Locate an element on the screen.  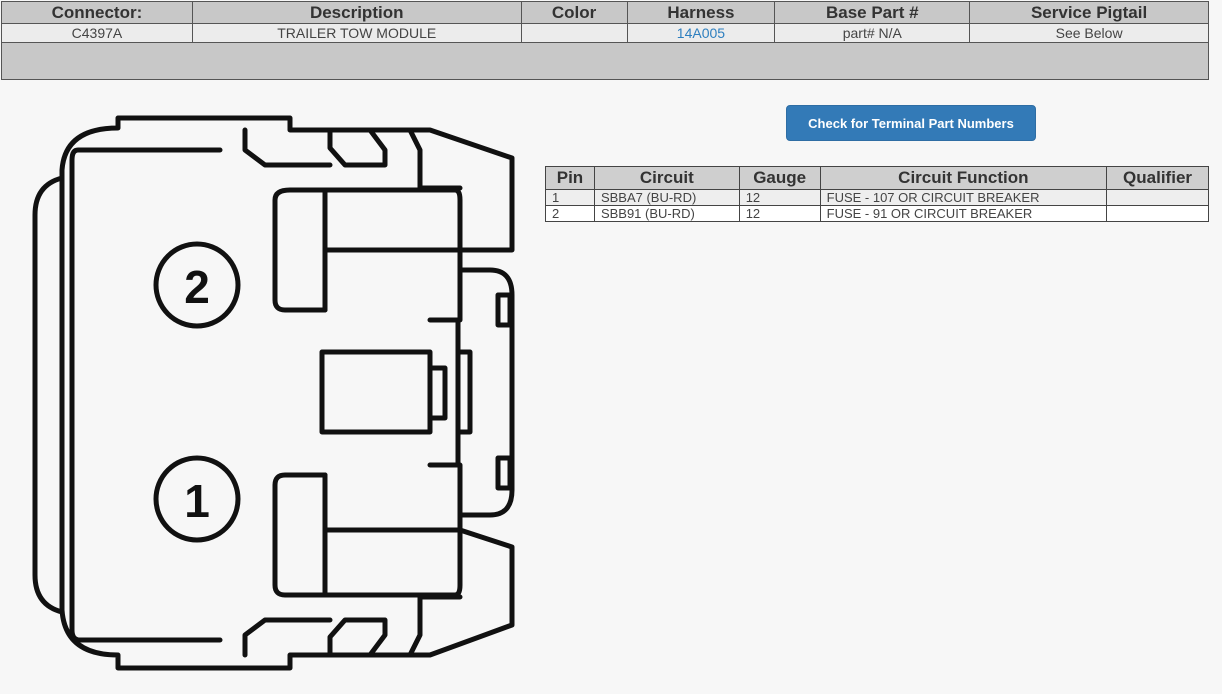
header-spacer is located at coordinates (605, 61).